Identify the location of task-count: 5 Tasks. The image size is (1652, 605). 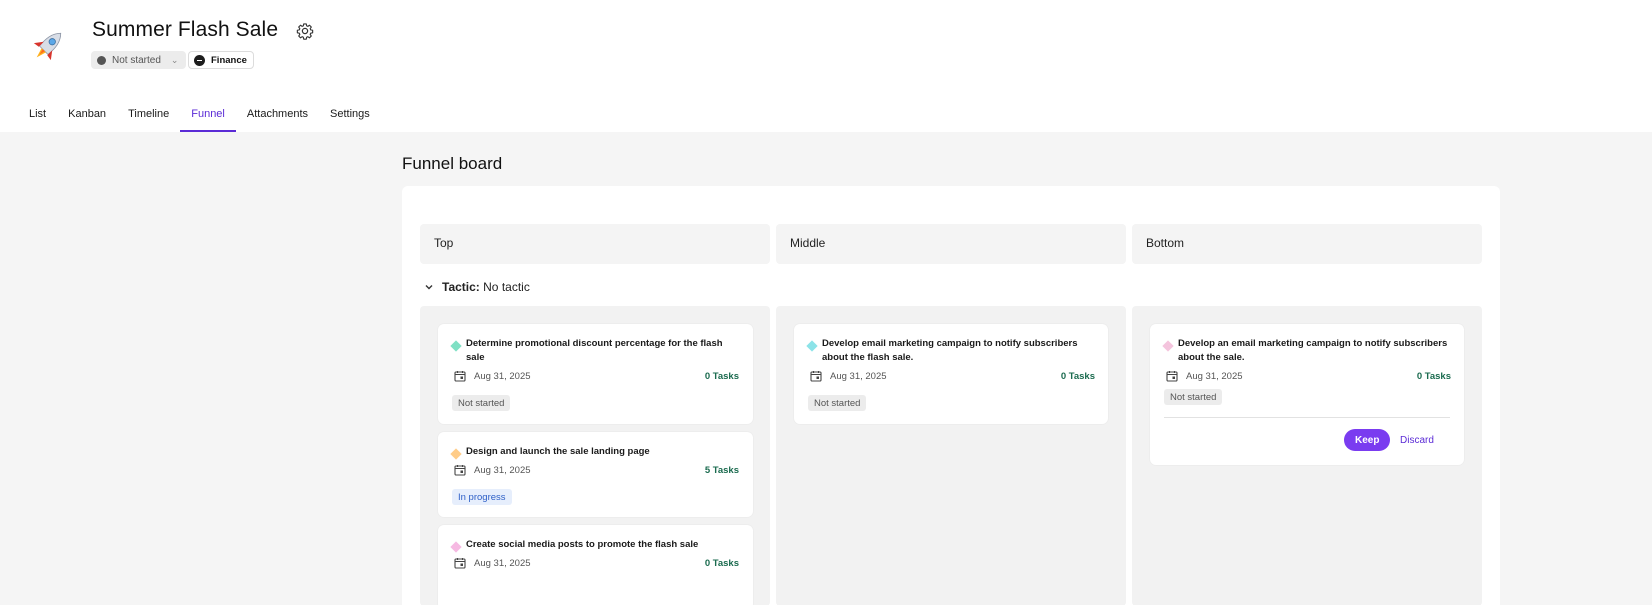
(721, 470).